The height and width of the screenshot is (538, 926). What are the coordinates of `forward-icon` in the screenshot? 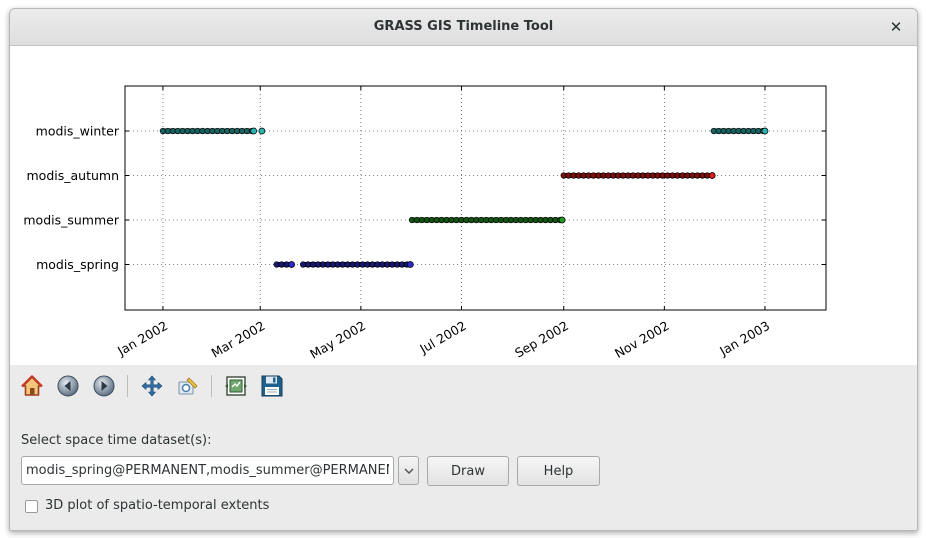 It's located at (104, 386).